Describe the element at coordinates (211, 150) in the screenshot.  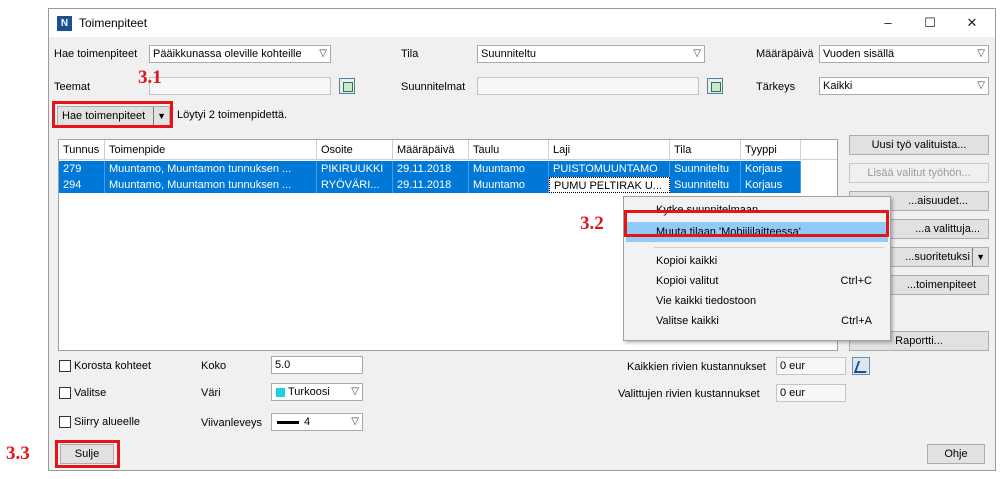
I see `column-header: Toimenpide` at that location.